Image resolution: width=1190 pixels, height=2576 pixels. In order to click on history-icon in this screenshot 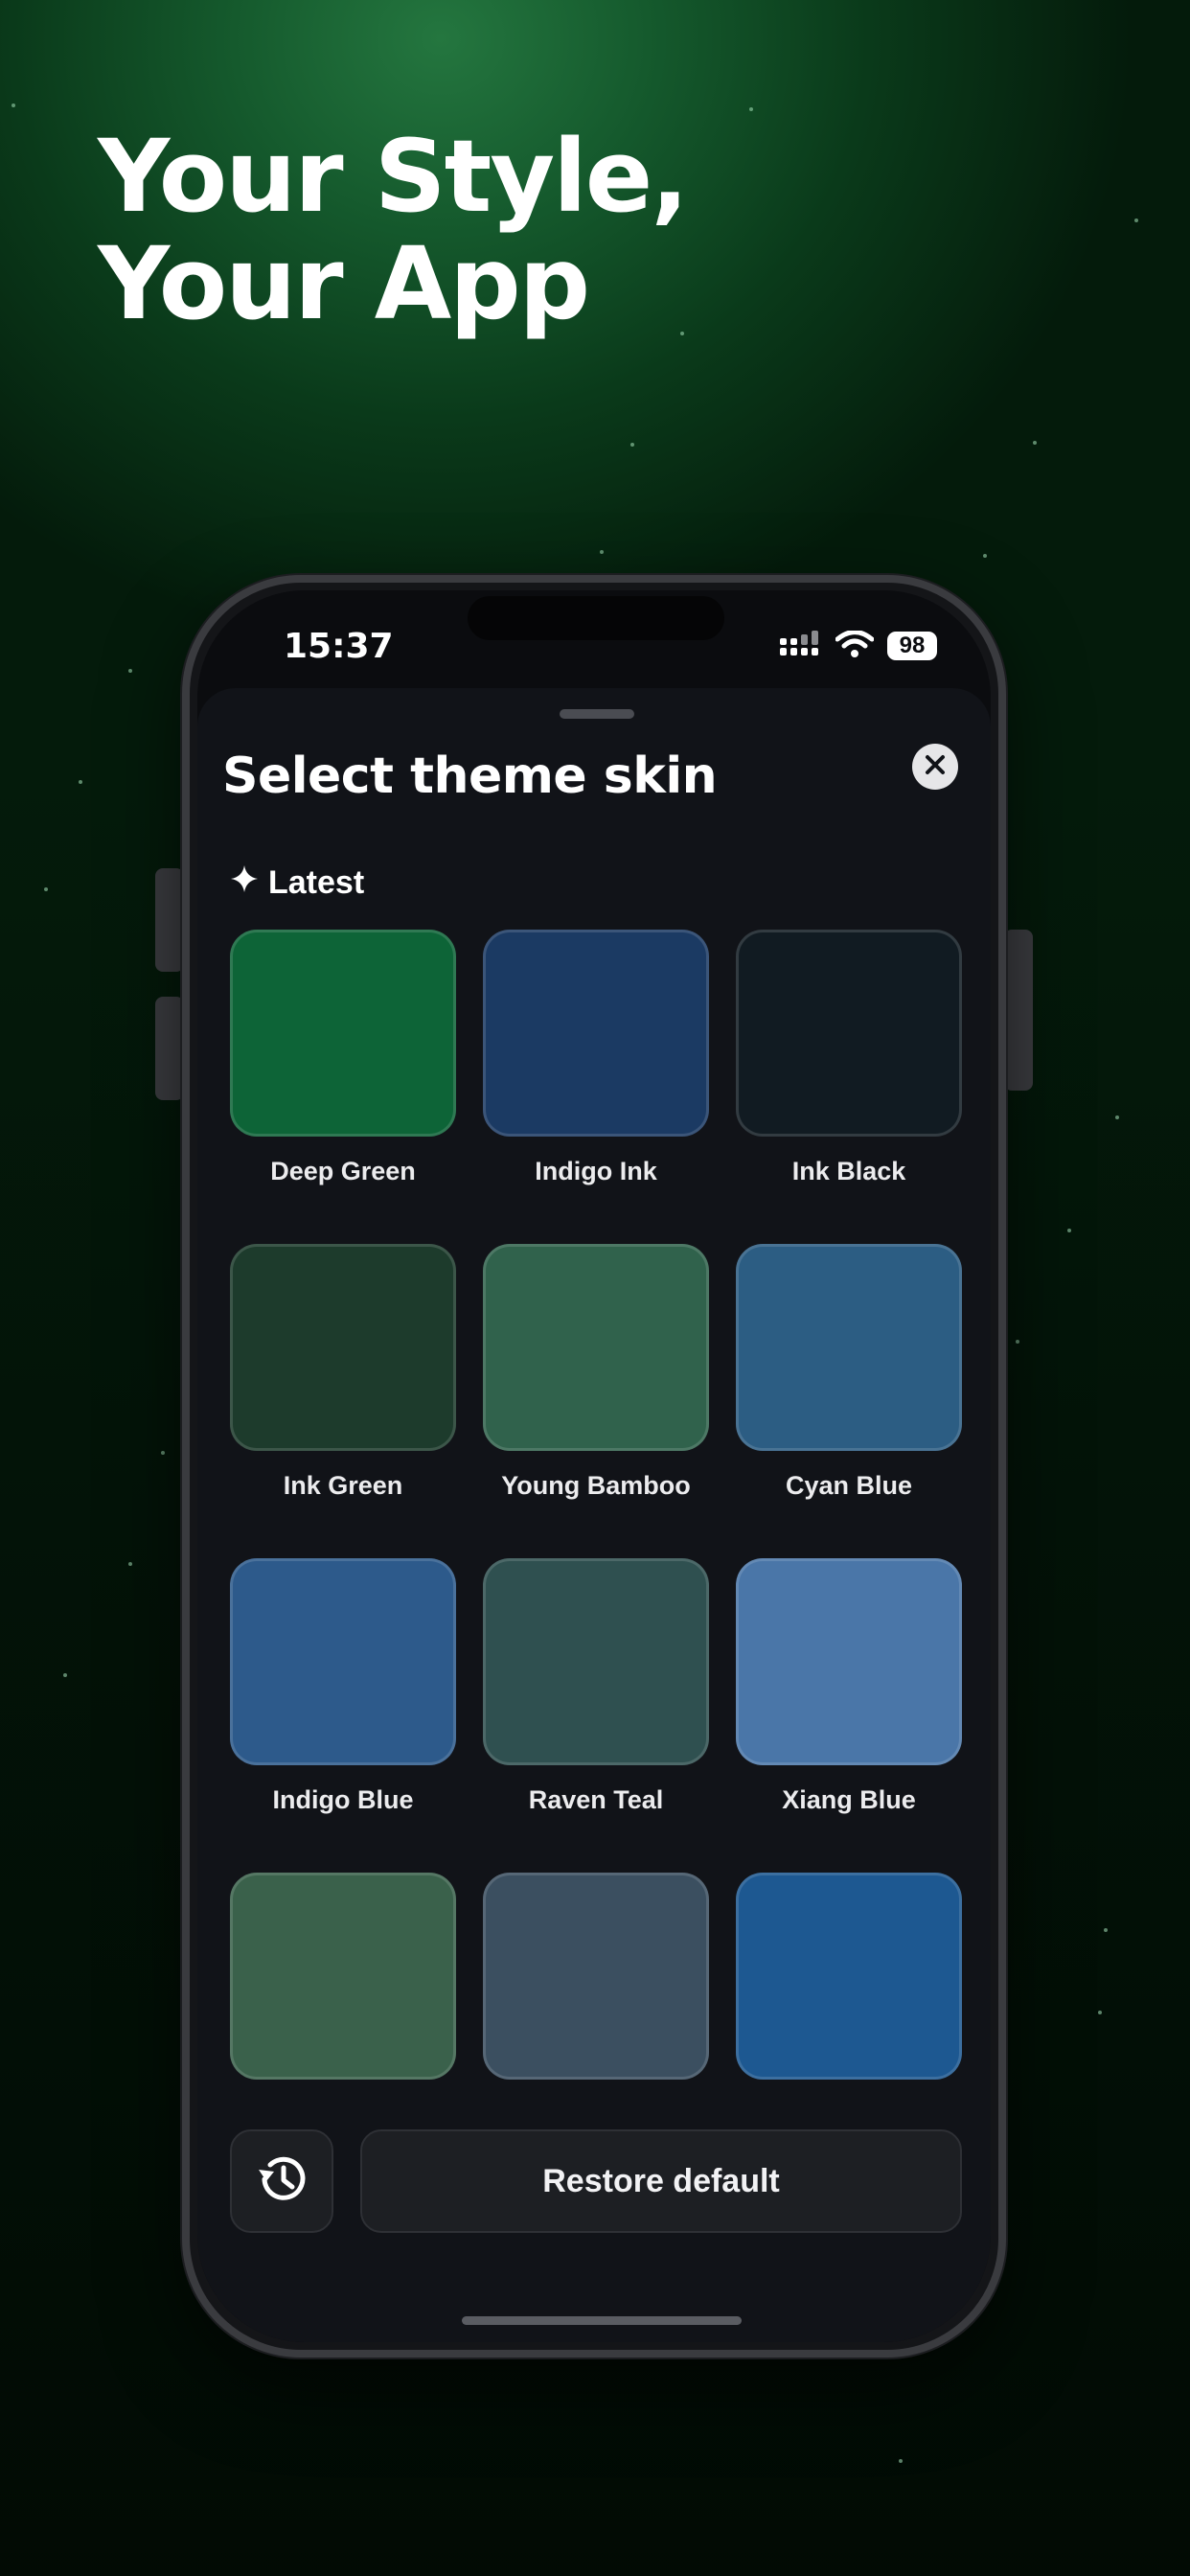, I will do `click(281, 2182)`.